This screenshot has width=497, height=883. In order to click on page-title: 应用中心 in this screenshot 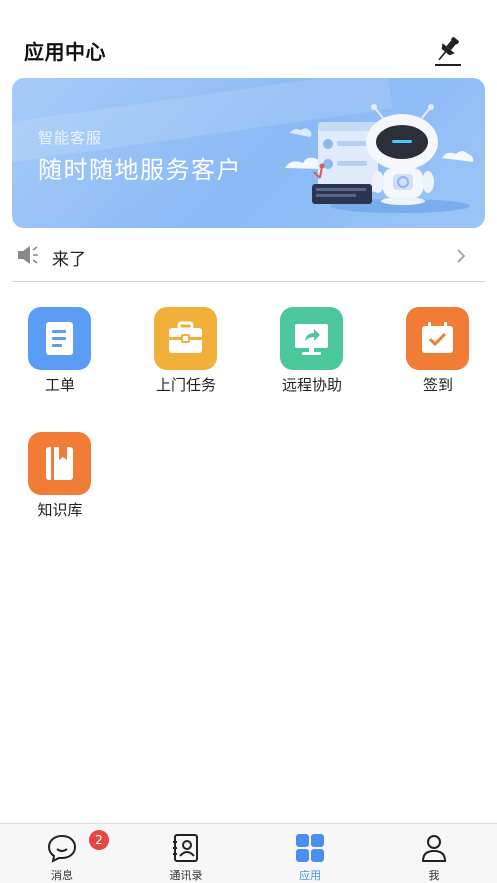, I will do `click(65, 52)`.